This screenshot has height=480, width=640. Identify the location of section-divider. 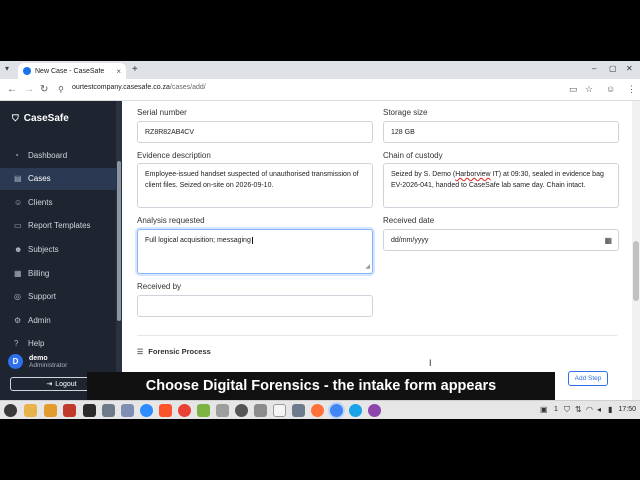
(377, 335).